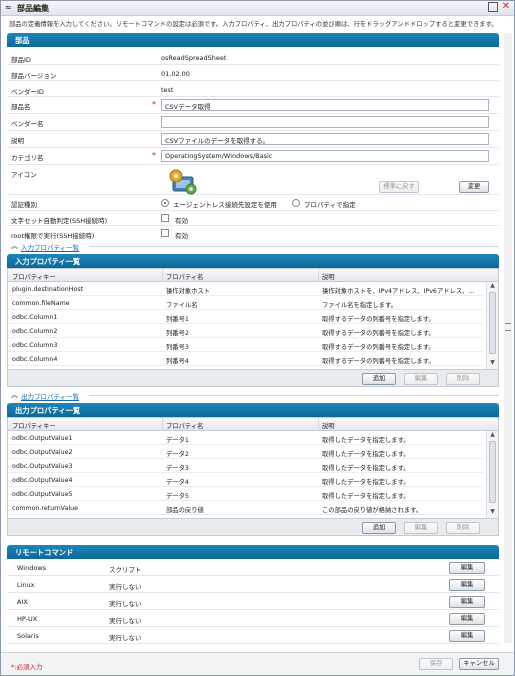 The image size is (515, 676). I want to click on dialog-scrollbar, so click(508, 338).